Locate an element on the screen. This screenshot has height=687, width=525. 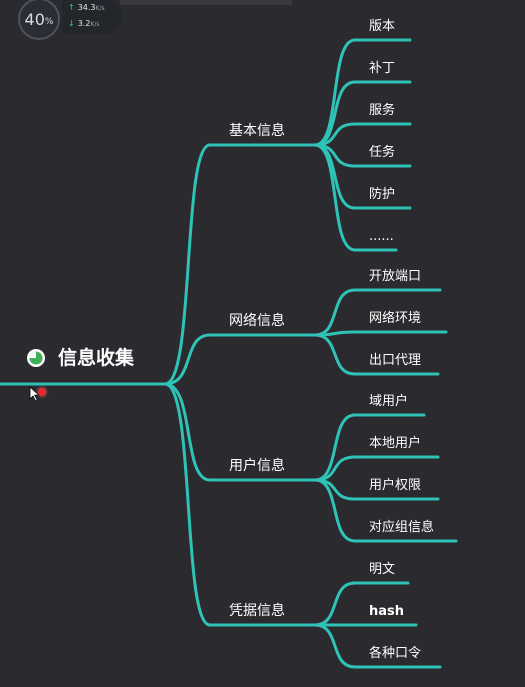
leaf-label: 补丁 is located at coordinates (382, 68).